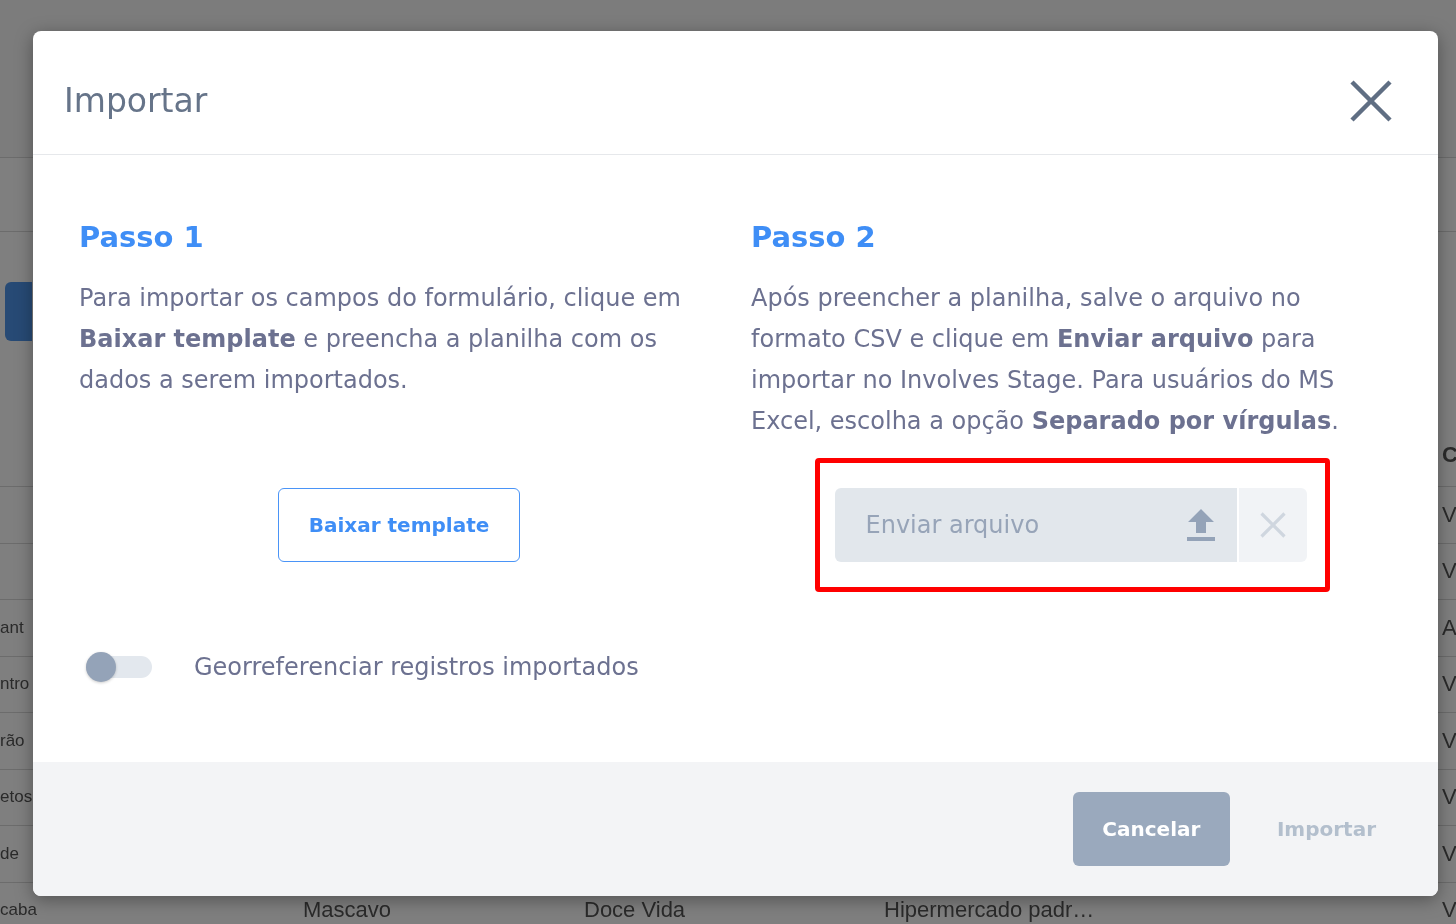  What do you see at coordinates (380, 339) in the screenshot?
I see `step-instructions: Para importar os campos do formulário, clique em Baixar template e preencha a planilha com os dados a serem importados.` at bounding box center [380, 339].